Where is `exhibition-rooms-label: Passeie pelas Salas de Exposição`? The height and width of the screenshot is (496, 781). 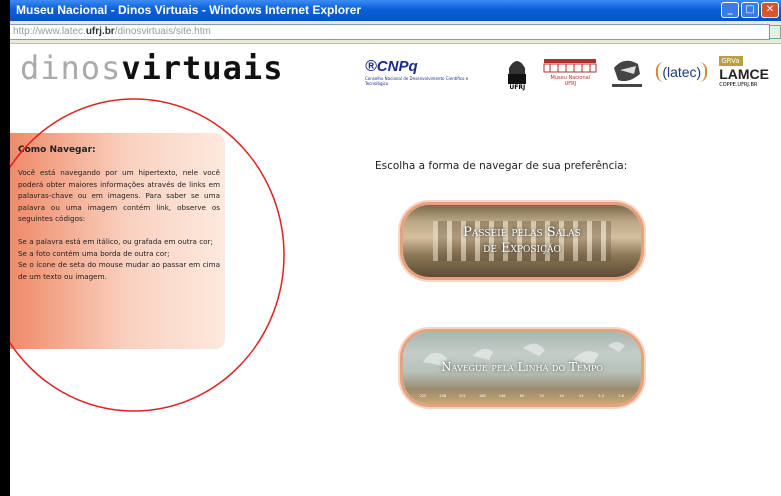
exhibition-rooms-label: Passeie pelas Salas de Exposição is located at coordinates (522, 240).